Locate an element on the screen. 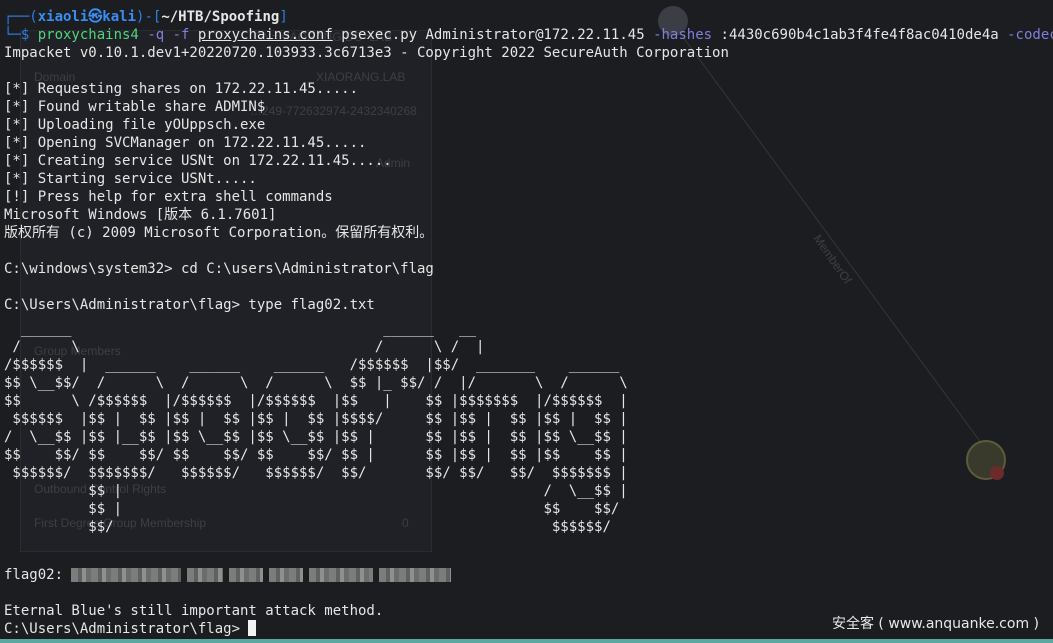 The image size is (1053, 643). ascii-art-row: / \ / \ / | is located at coordinates (244, 347).